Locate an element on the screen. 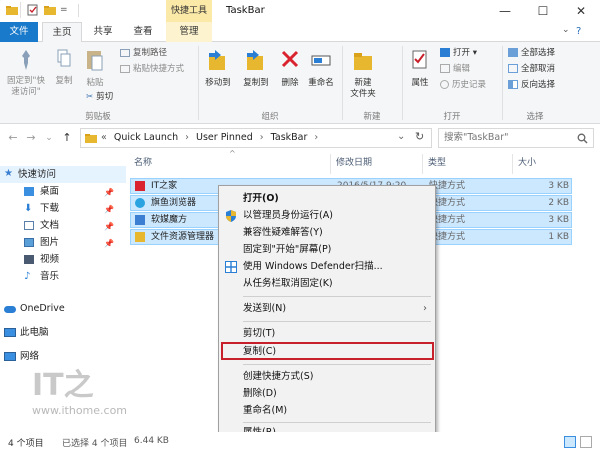  tab-share: 共享 is located at coordinates (103, 32).